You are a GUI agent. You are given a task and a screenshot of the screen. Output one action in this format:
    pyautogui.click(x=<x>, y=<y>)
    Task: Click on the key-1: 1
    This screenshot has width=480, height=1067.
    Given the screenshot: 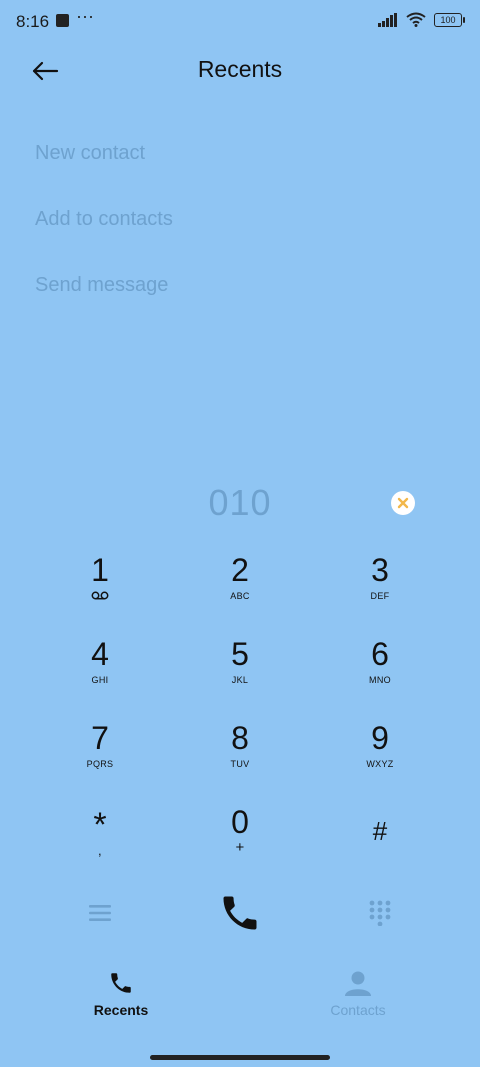 What is the action you would take?
    pyautogui.click(x=100, y=587)
    